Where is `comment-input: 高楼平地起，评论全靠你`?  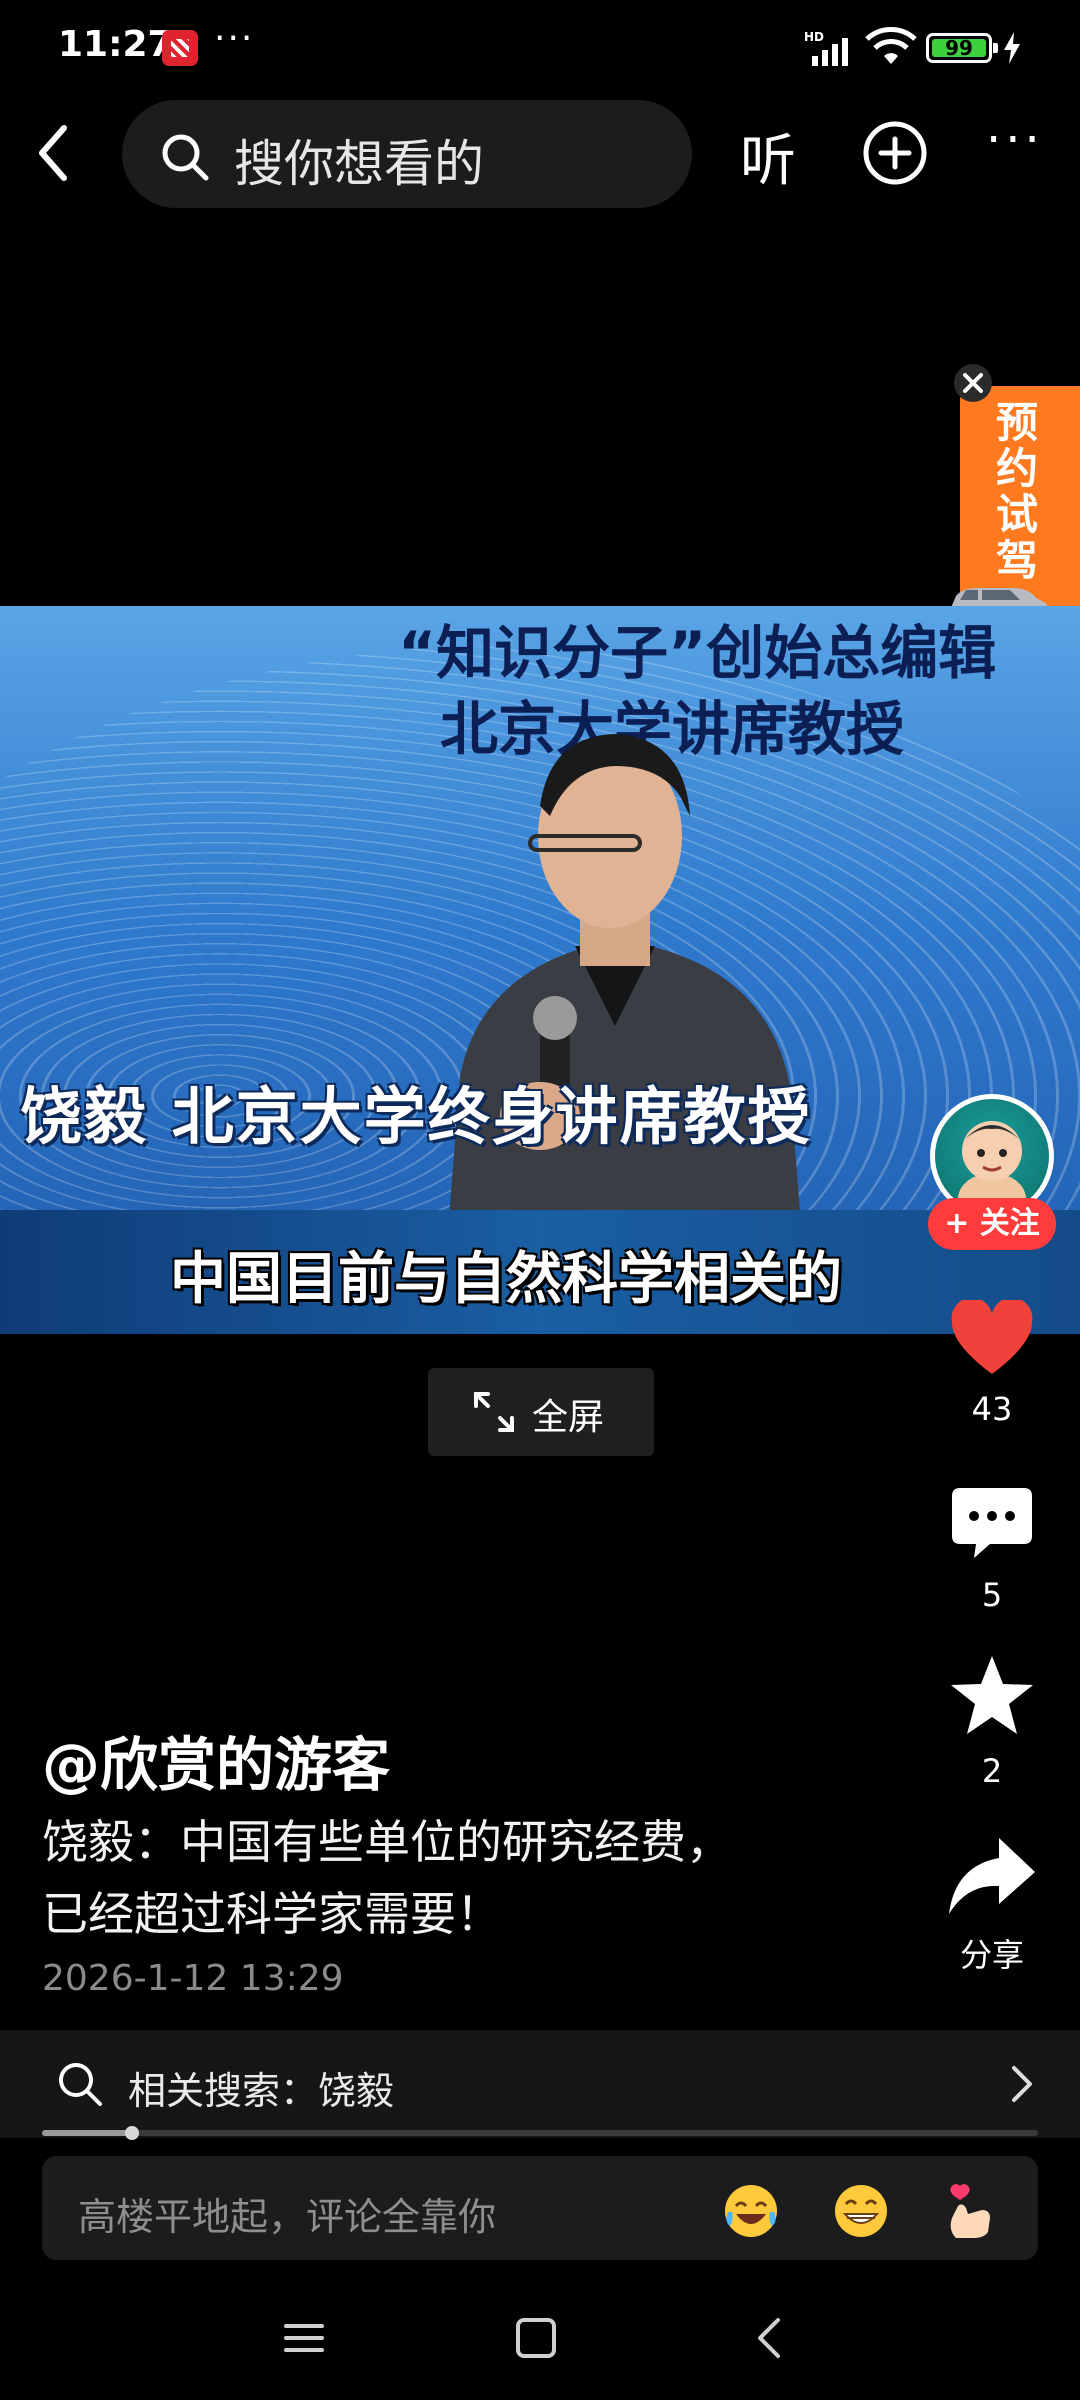 comment-input: 高楼平地起，评论全靠你 is located at coordinates (540, 2208).